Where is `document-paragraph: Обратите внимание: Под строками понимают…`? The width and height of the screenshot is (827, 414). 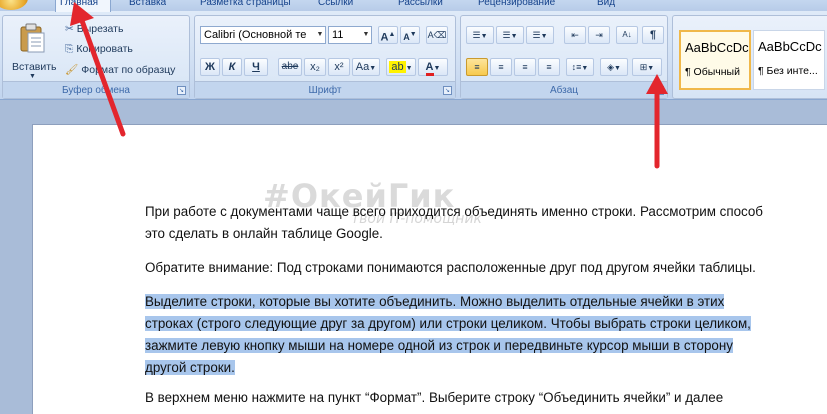 document-paragraph: Обратите внимание: Под строками понимают… is located at coordinates (450, 267).